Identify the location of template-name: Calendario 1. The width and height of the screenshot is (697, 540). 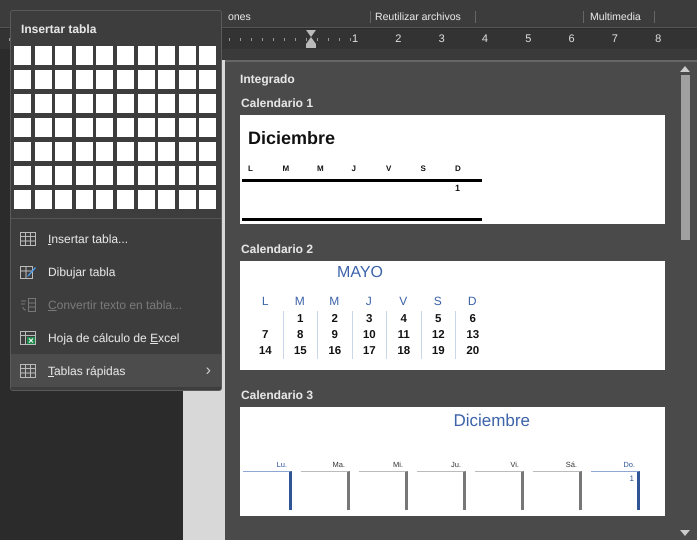
(277, 103).